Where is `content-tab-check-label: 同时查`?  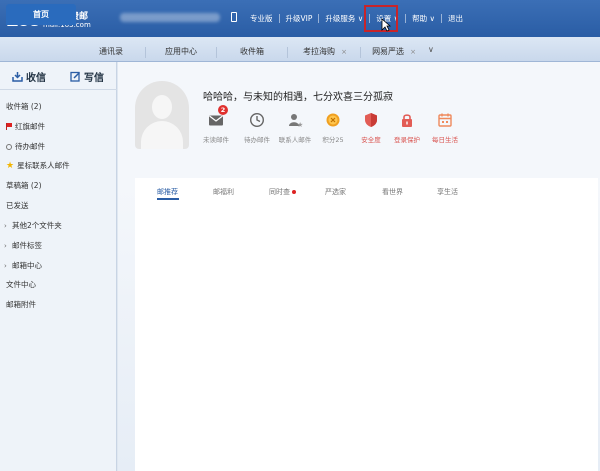 content-tab-check-label: 同时查 is located at coordinates (279, 192).